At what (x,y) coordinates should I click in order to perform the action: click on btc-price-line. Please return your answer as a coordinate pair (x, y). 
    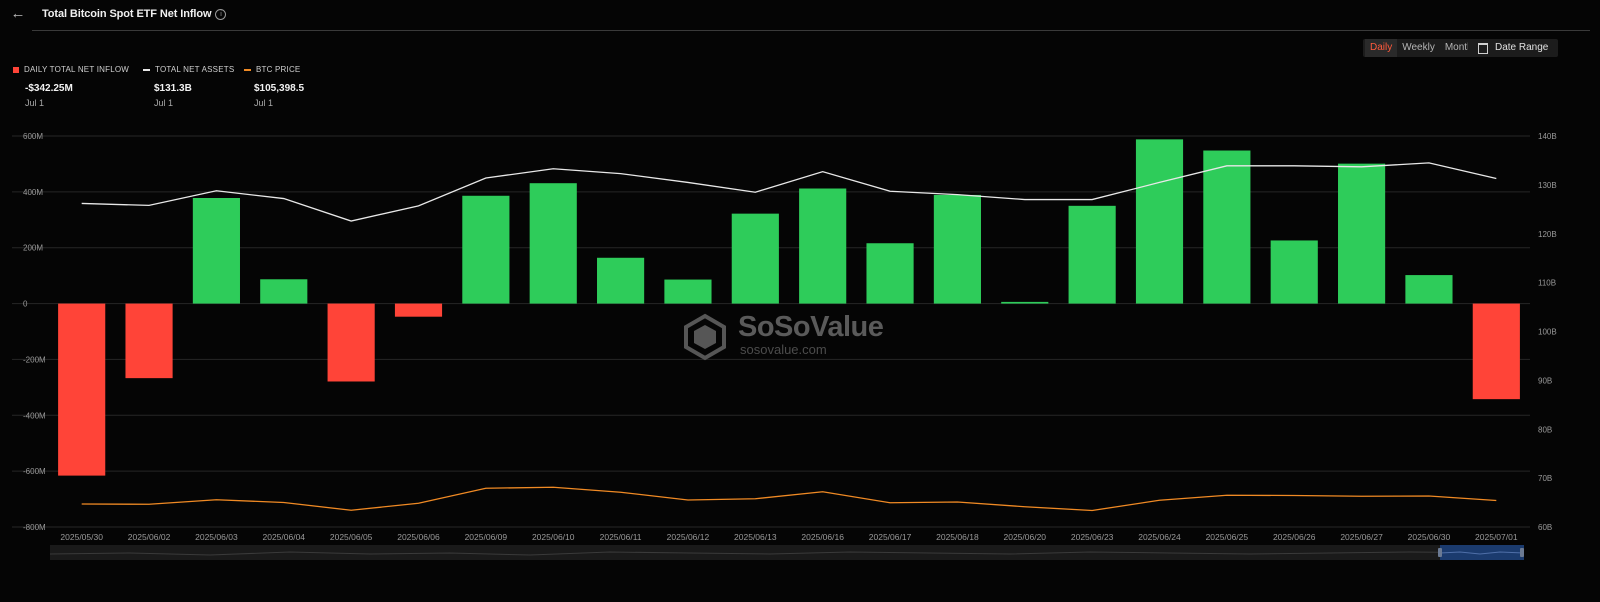
    Looking at the image, I should click on (789, 499).